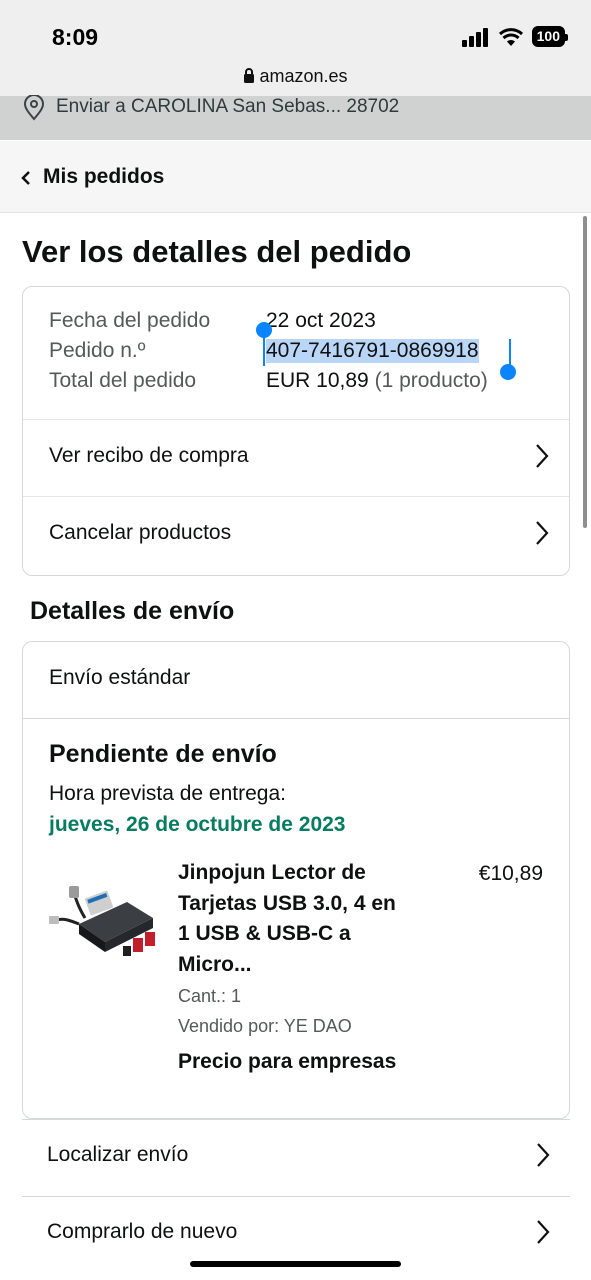  I want to click on scrollbar, so click(585, 372).